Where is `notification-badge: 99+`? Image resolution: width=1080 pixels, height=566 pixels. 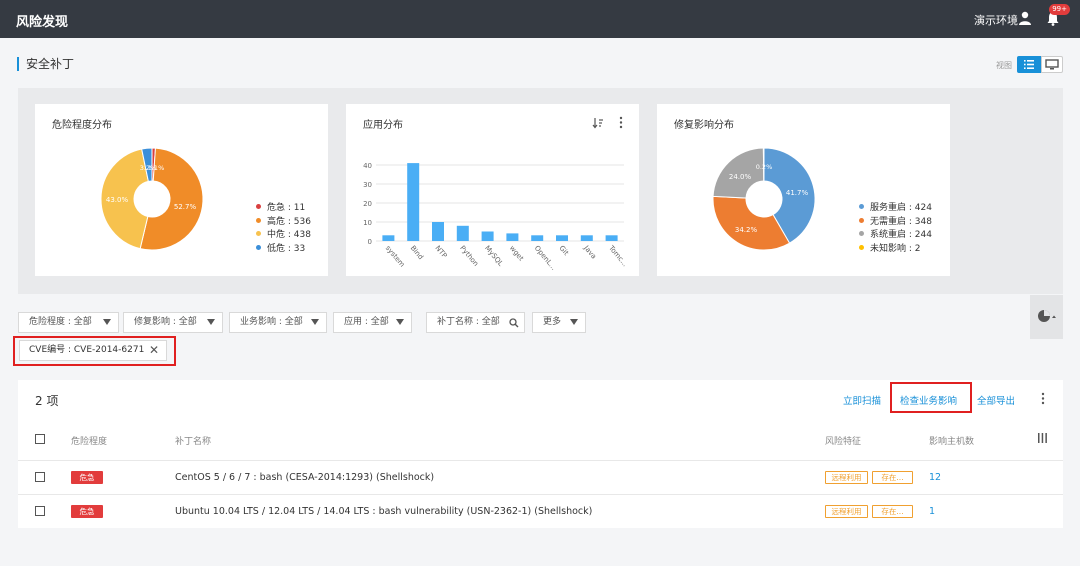 notification-badge: 99+ is located at coordinates (1059, 9).